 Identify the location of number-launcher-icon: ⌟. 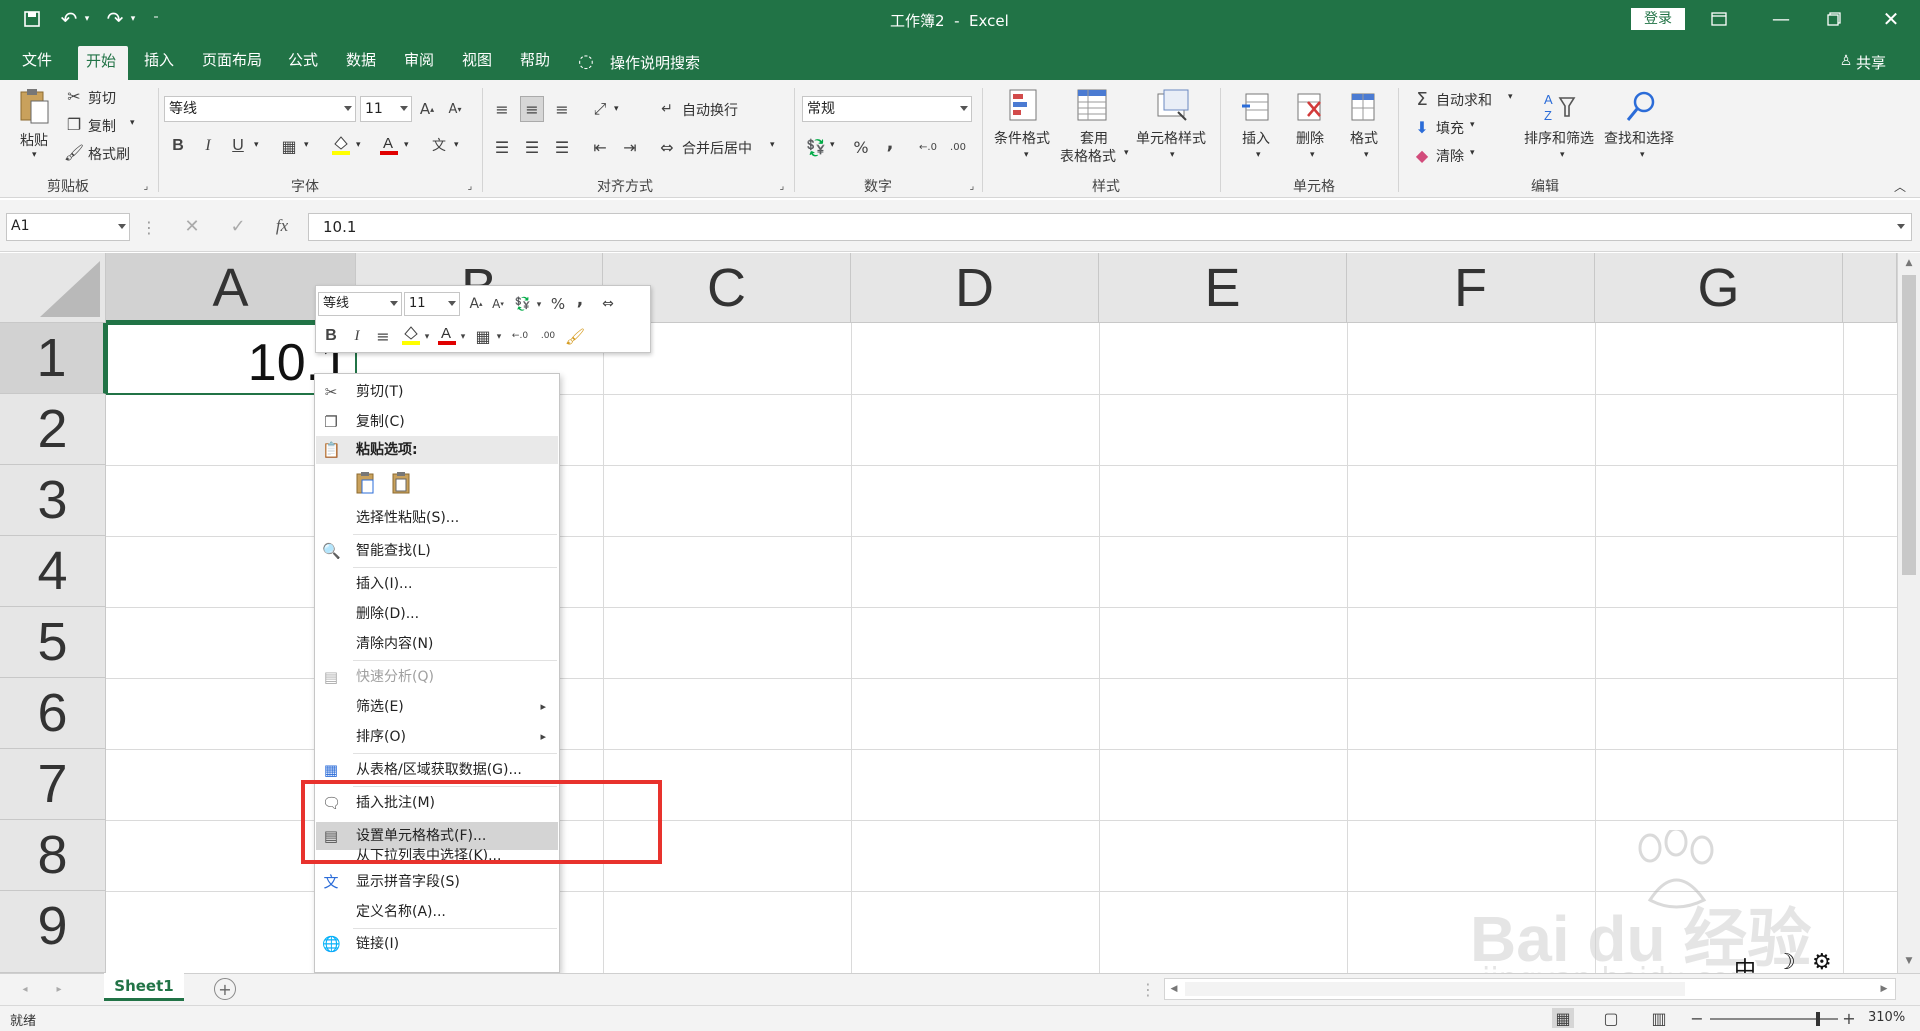
(972, 186).